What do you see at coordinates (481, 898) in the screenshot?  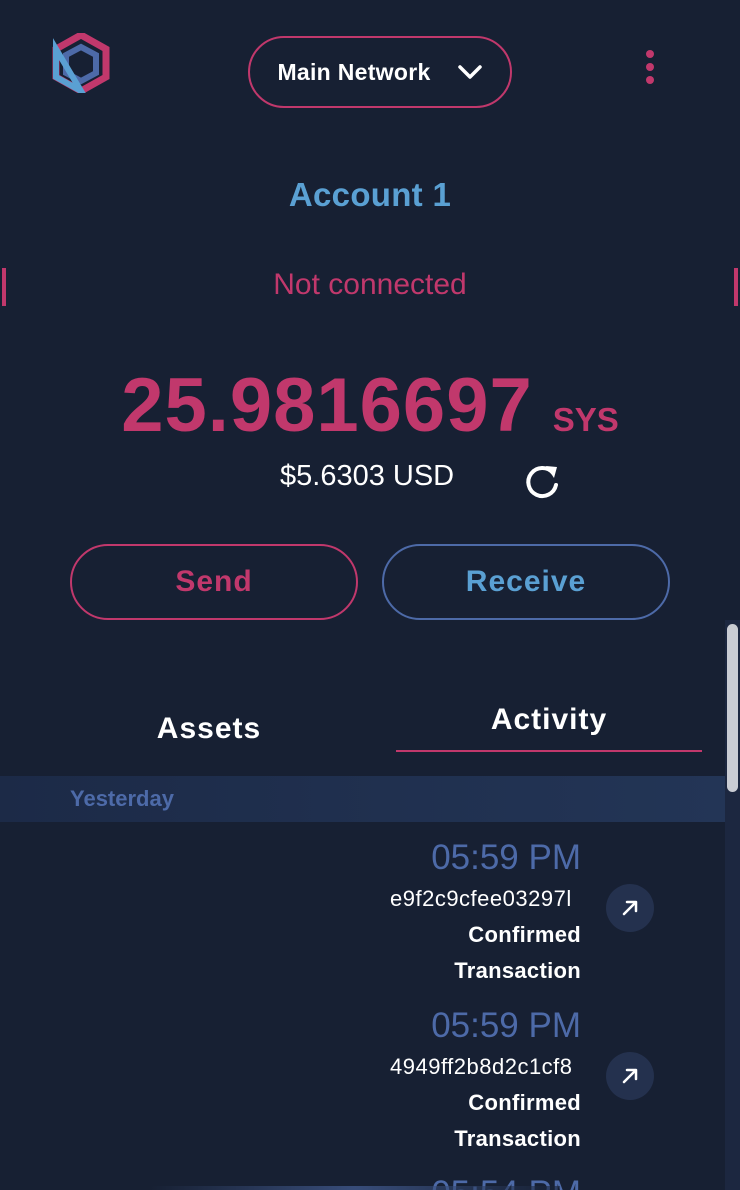 I see `transaction-hash: e9f2c9cfee03297l` at bounding box center [481, 898].